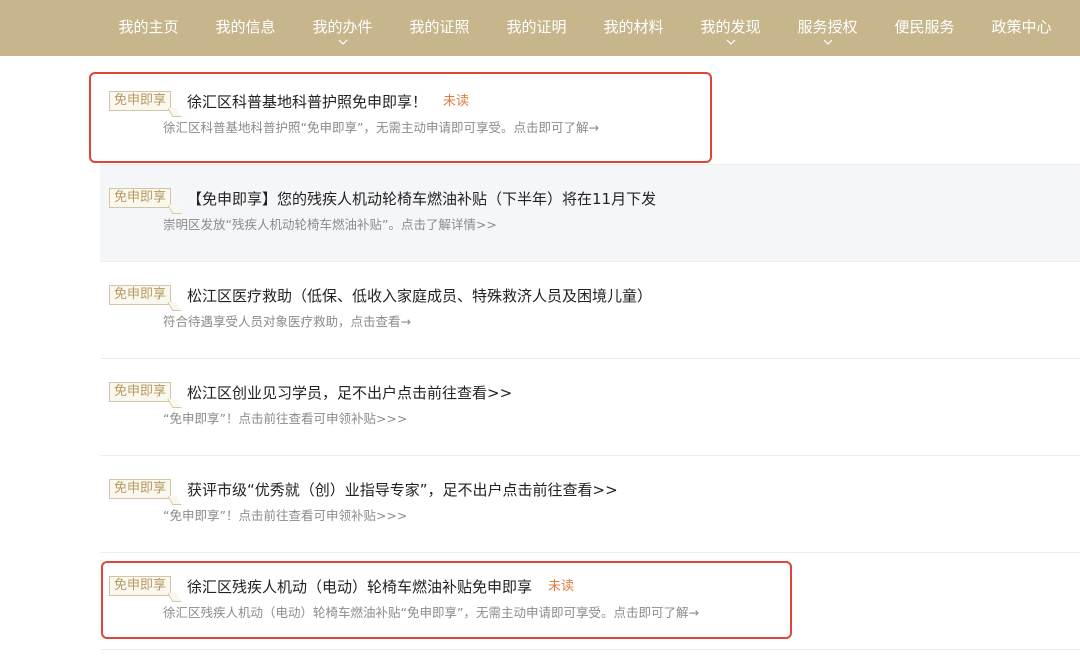  I want to click on message-description: 崇明区发放“残疾人机动轮椅车燃油补贴”。点击了解详情>>, so click(330, 225).